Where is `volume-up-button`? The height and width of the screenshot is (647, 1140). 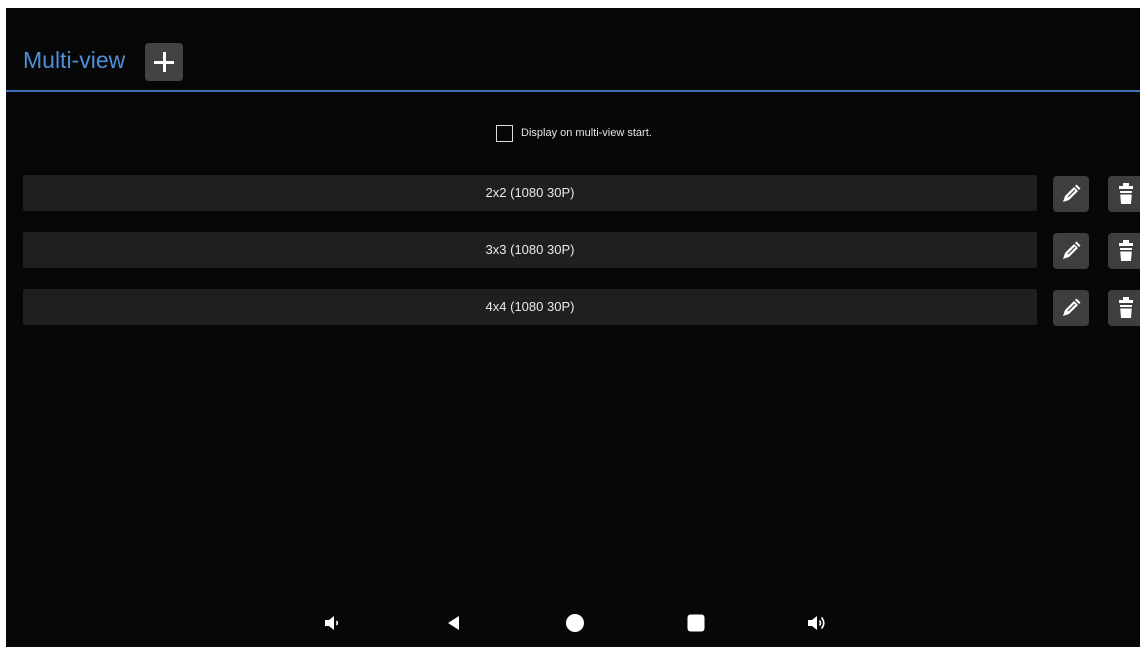 volume-up-button is located at coordinates (817, 623).